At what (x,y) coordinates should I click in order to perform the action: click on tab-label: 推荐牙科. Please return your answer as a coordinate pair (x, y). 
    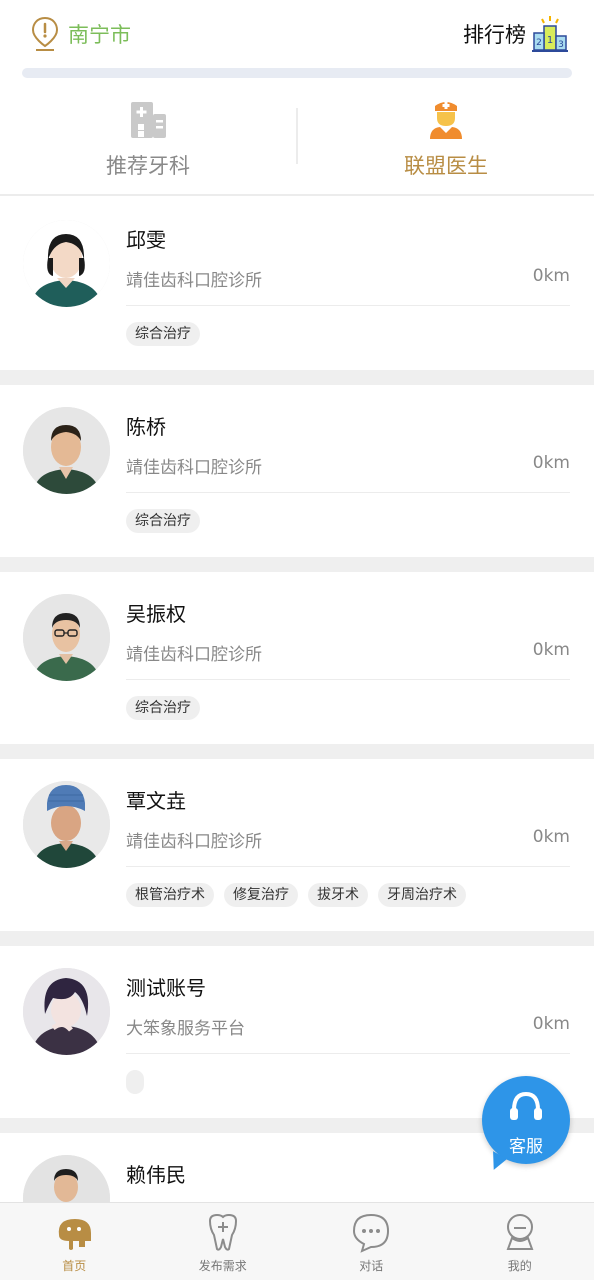
    Looking at the image, I should click on (148, 166).